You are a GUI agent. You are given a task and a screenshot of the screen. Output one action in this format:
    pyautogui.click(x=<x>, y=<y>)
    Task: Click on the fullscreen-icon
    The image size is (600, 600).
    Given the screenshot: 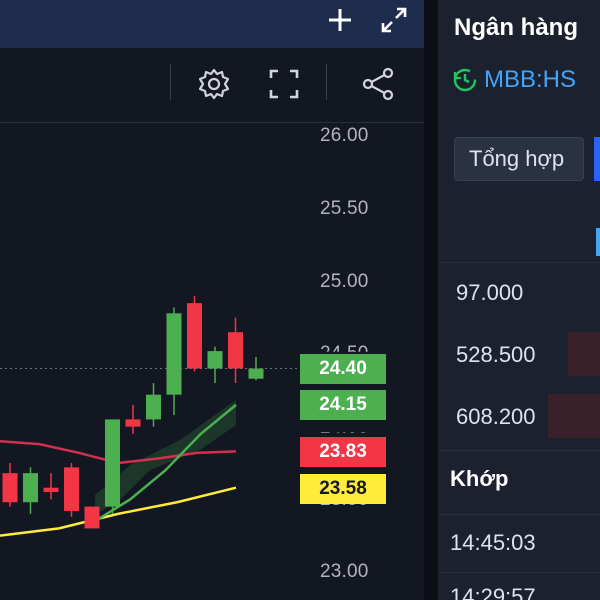 What is the action you would take?
    pyautogui.click(x=284, y=84)
    